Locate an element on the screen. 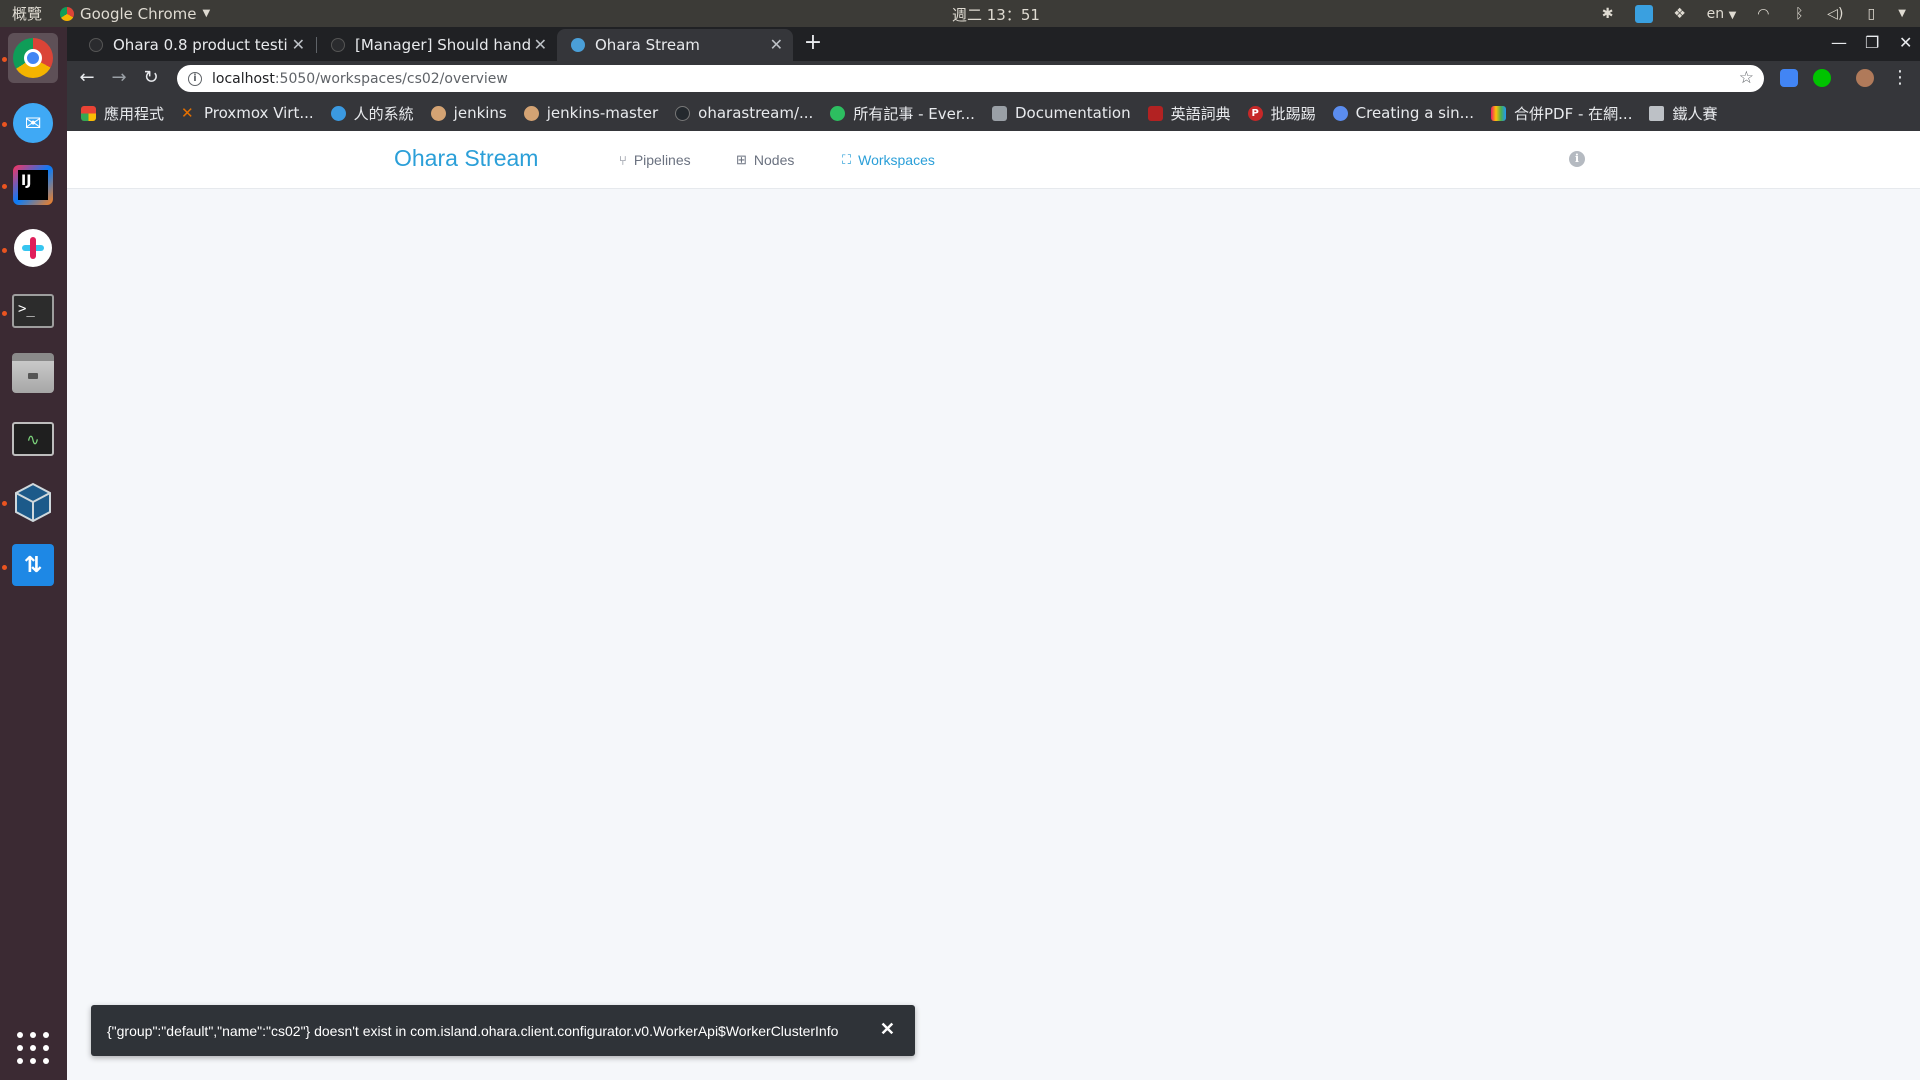  launcher-system-monitor: ∿ is located at coordinates (33, 439).